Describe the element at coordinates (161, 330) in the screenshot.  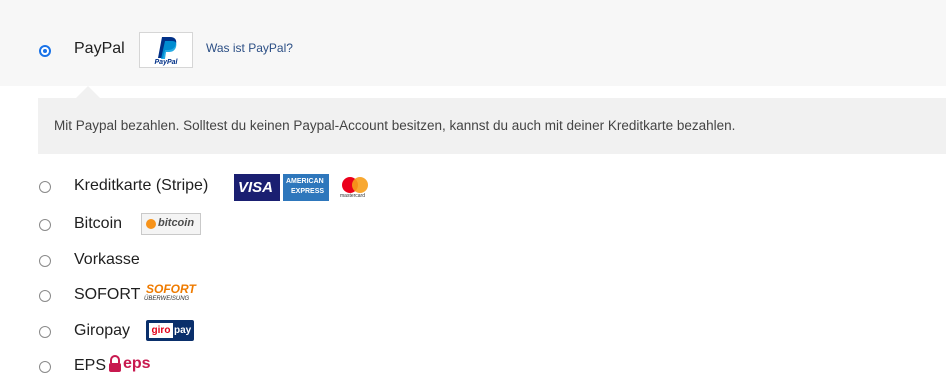
I see `giropay-logo-giro: giro` at that location.